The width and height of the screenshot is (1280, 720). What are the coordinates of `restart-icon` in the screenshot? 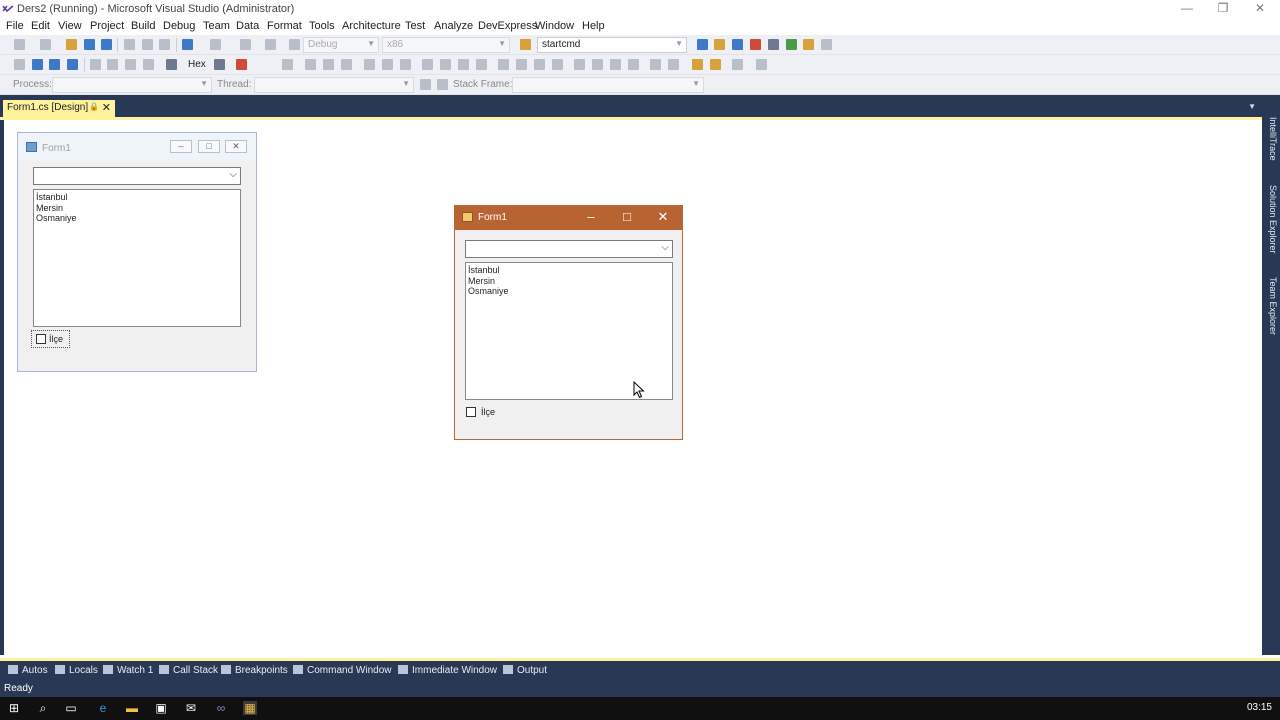 It's located at (72, 64).